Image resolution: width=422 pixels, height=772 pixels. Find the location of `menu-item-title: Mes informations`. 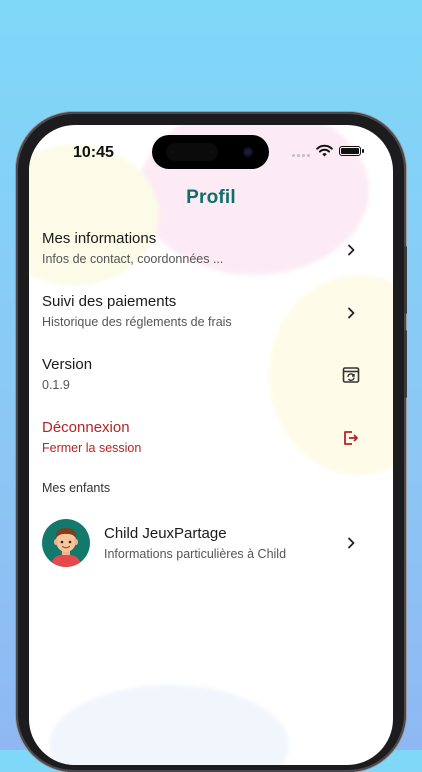

menu-item-title: Mes informations is located at coordinates (99, 238).